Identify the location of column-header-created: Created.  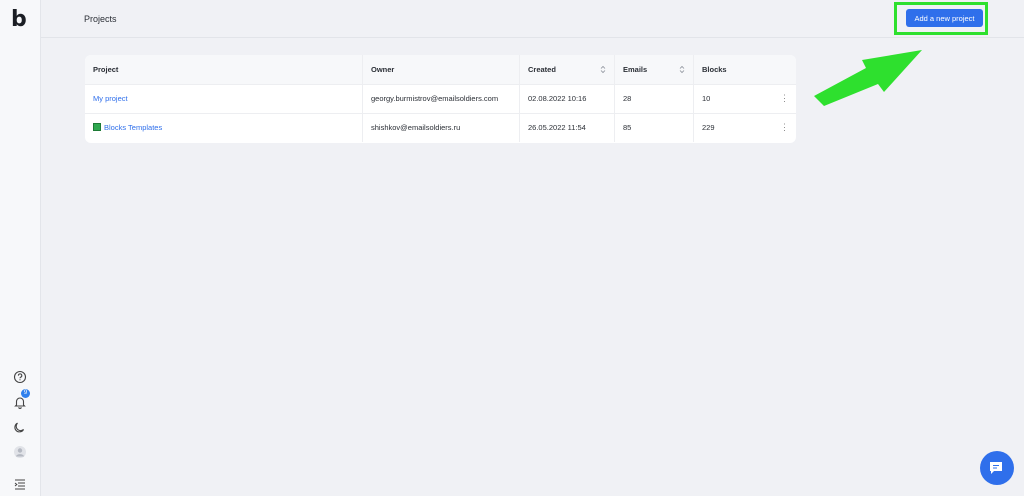
(566, 69).